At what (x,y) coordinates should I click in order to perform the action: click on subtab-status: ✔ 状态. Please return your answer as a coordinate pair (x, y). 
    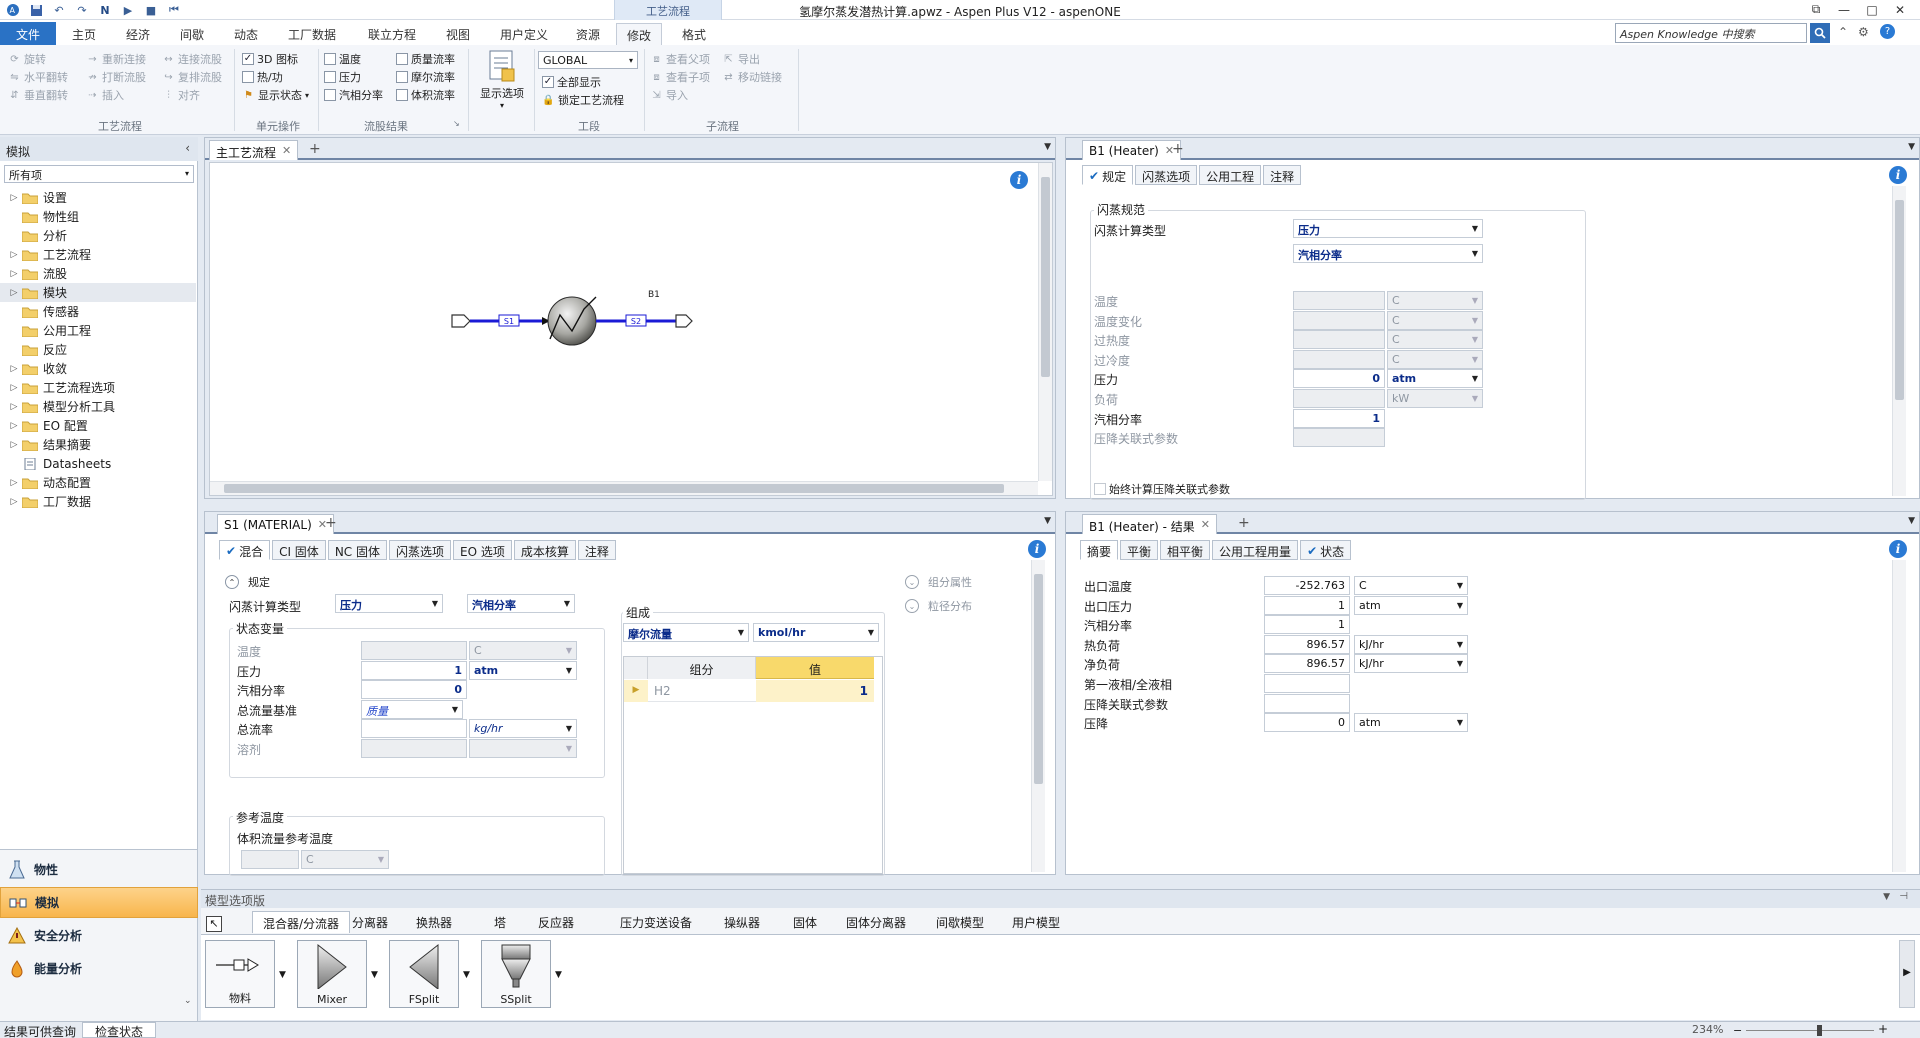
    Looking at the image, I should click on (1326, 550).